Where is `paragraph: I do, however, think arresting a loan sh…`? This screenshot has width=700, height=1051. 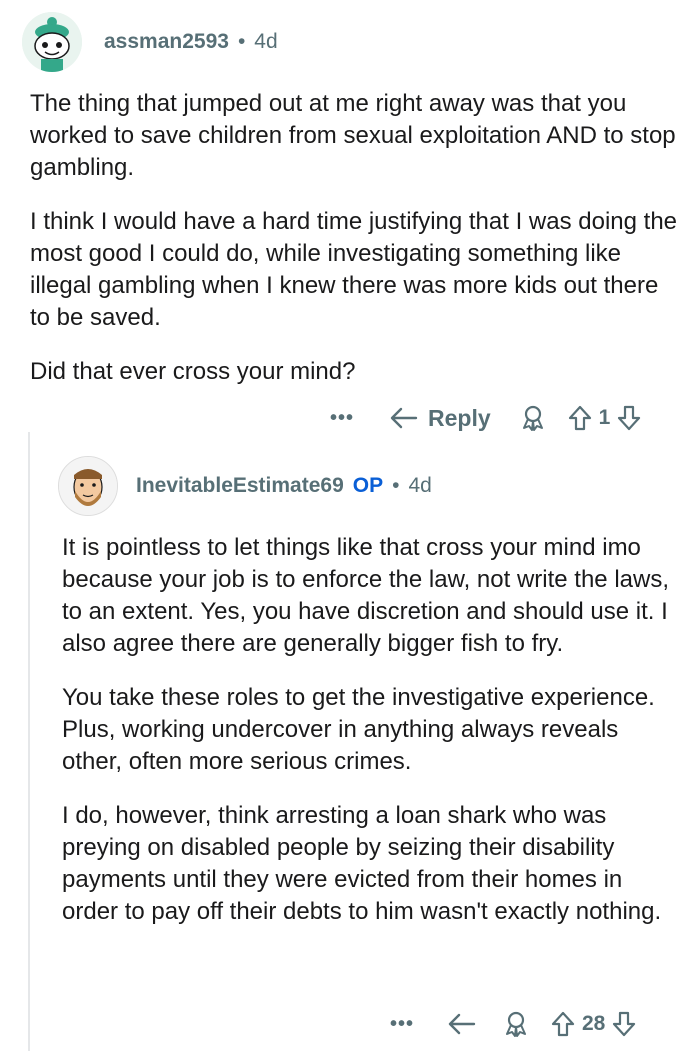
paragraph: I do, however, think arresting a loan sh… is located at coordinates (362, 863).